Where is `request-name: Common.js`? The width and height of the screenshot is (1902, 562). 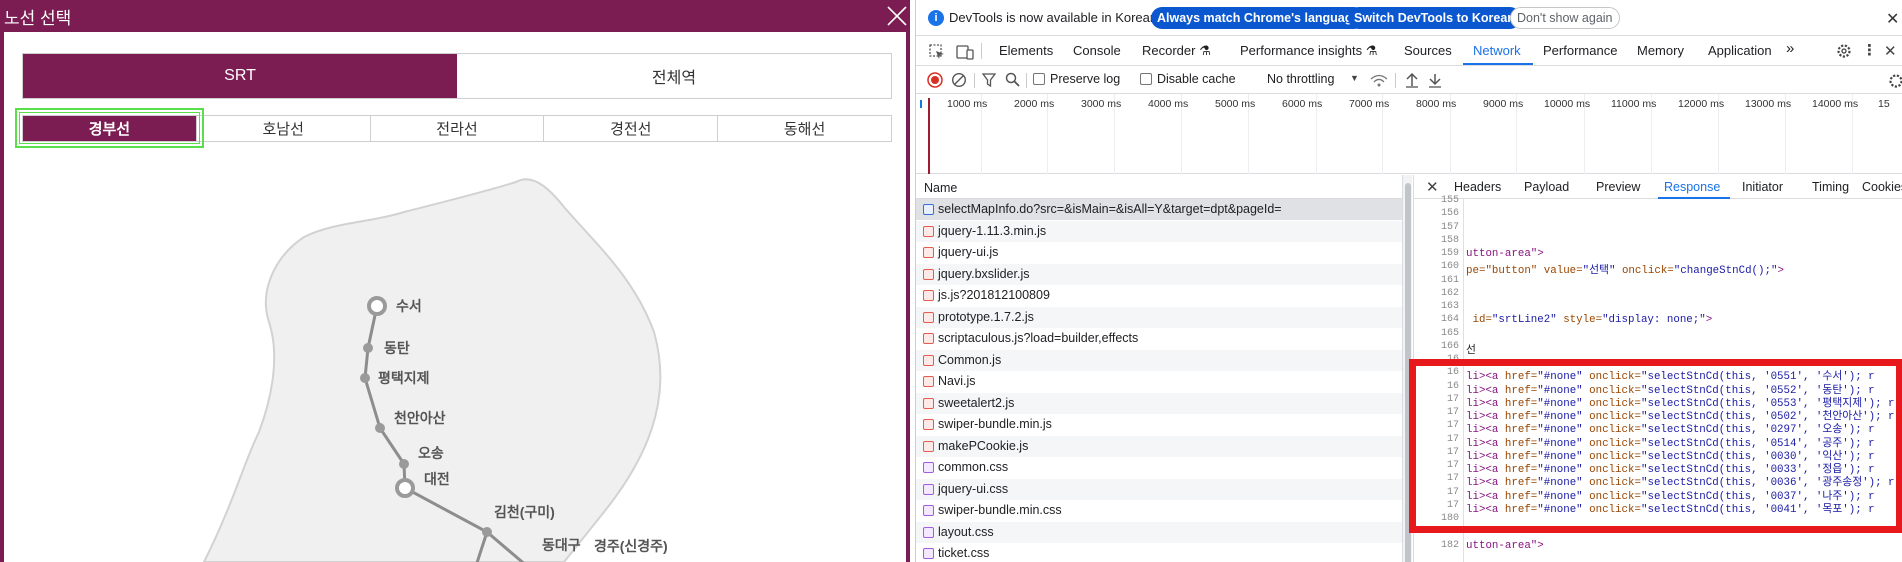 request-name: Common.js is located at coordinates (970, 359).